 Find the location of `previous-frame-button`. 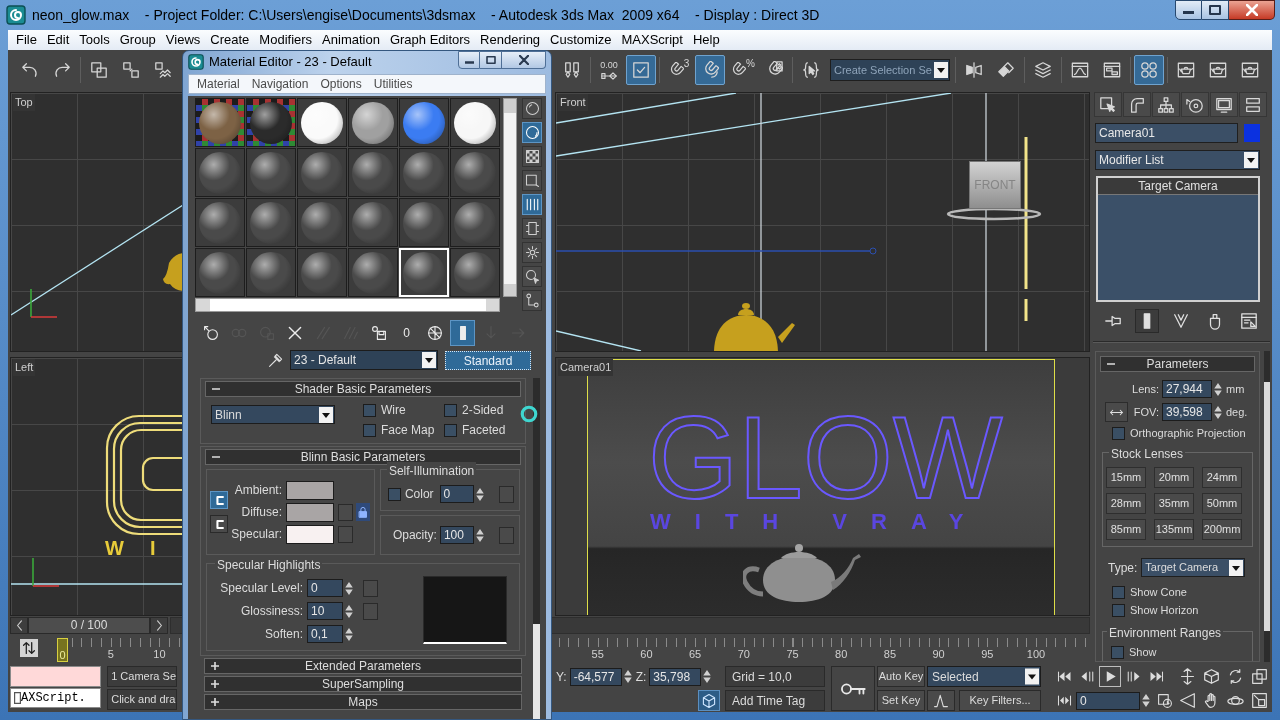

previous-frame-button is located at coordinates (19, 625).